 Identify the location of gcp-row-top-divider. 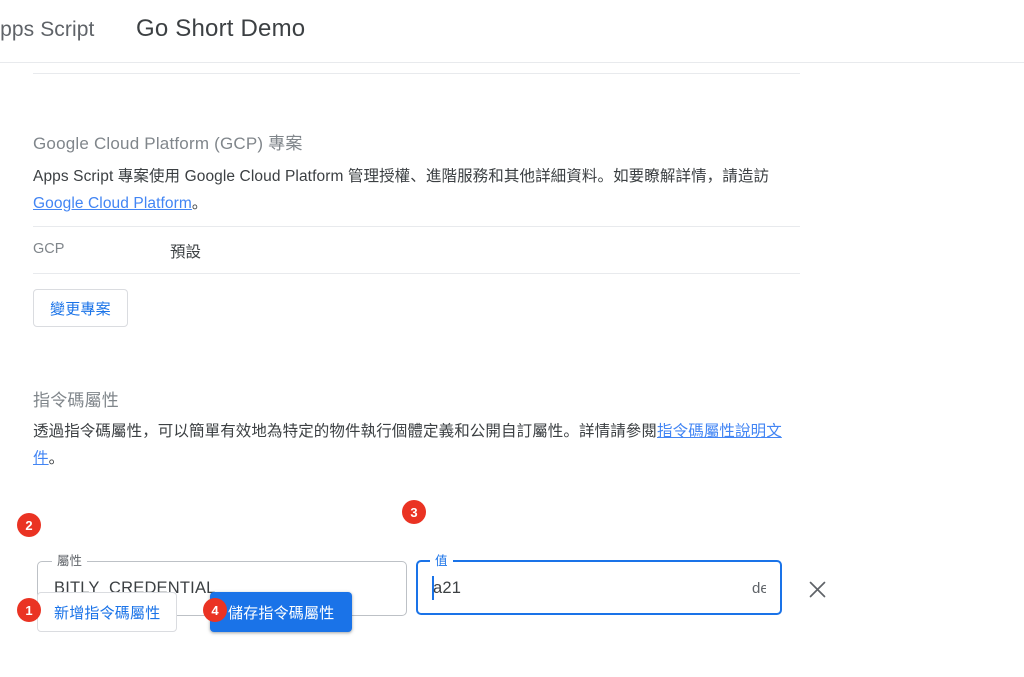
(416, 226).